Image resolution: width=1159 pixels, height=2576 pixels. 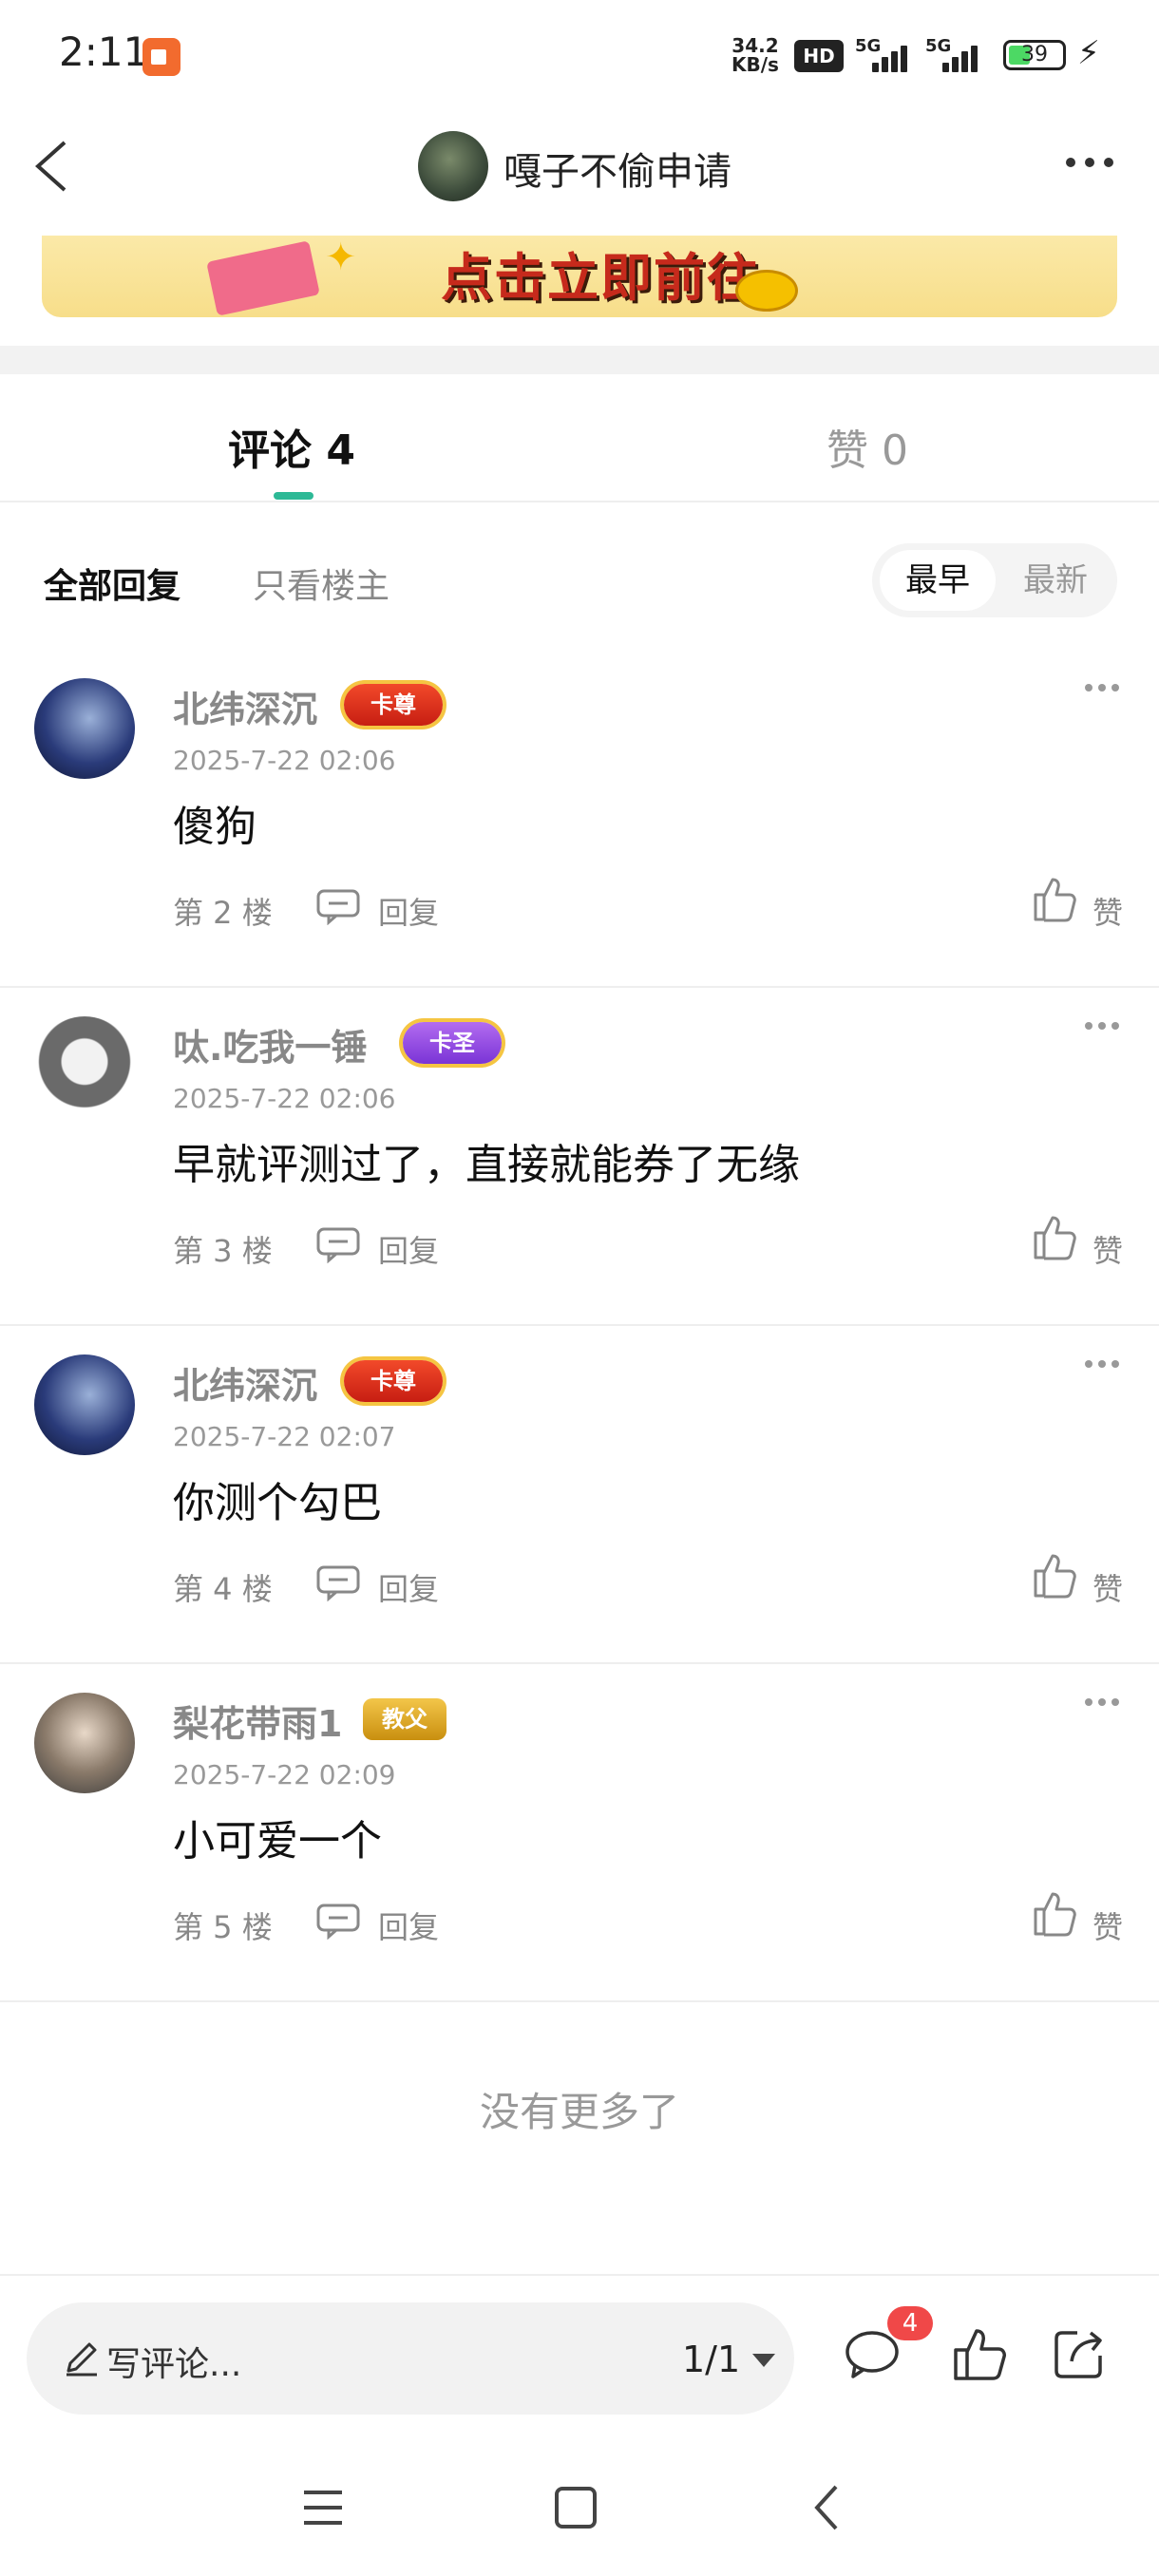 I want to click on comment-text: 小可爱一个, so click(x=277, y=1841).